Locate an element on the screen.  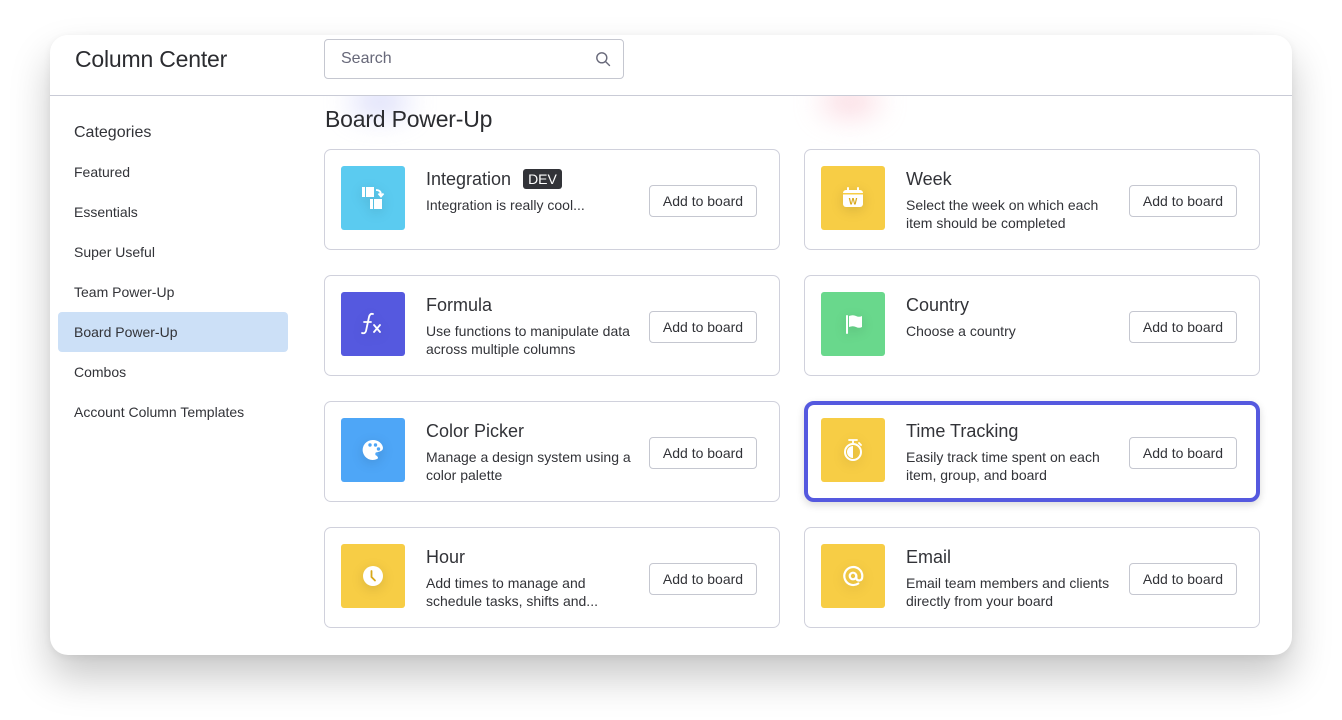
category-account-column-templates: Account Column Templates is located at coordinates (173, 412).